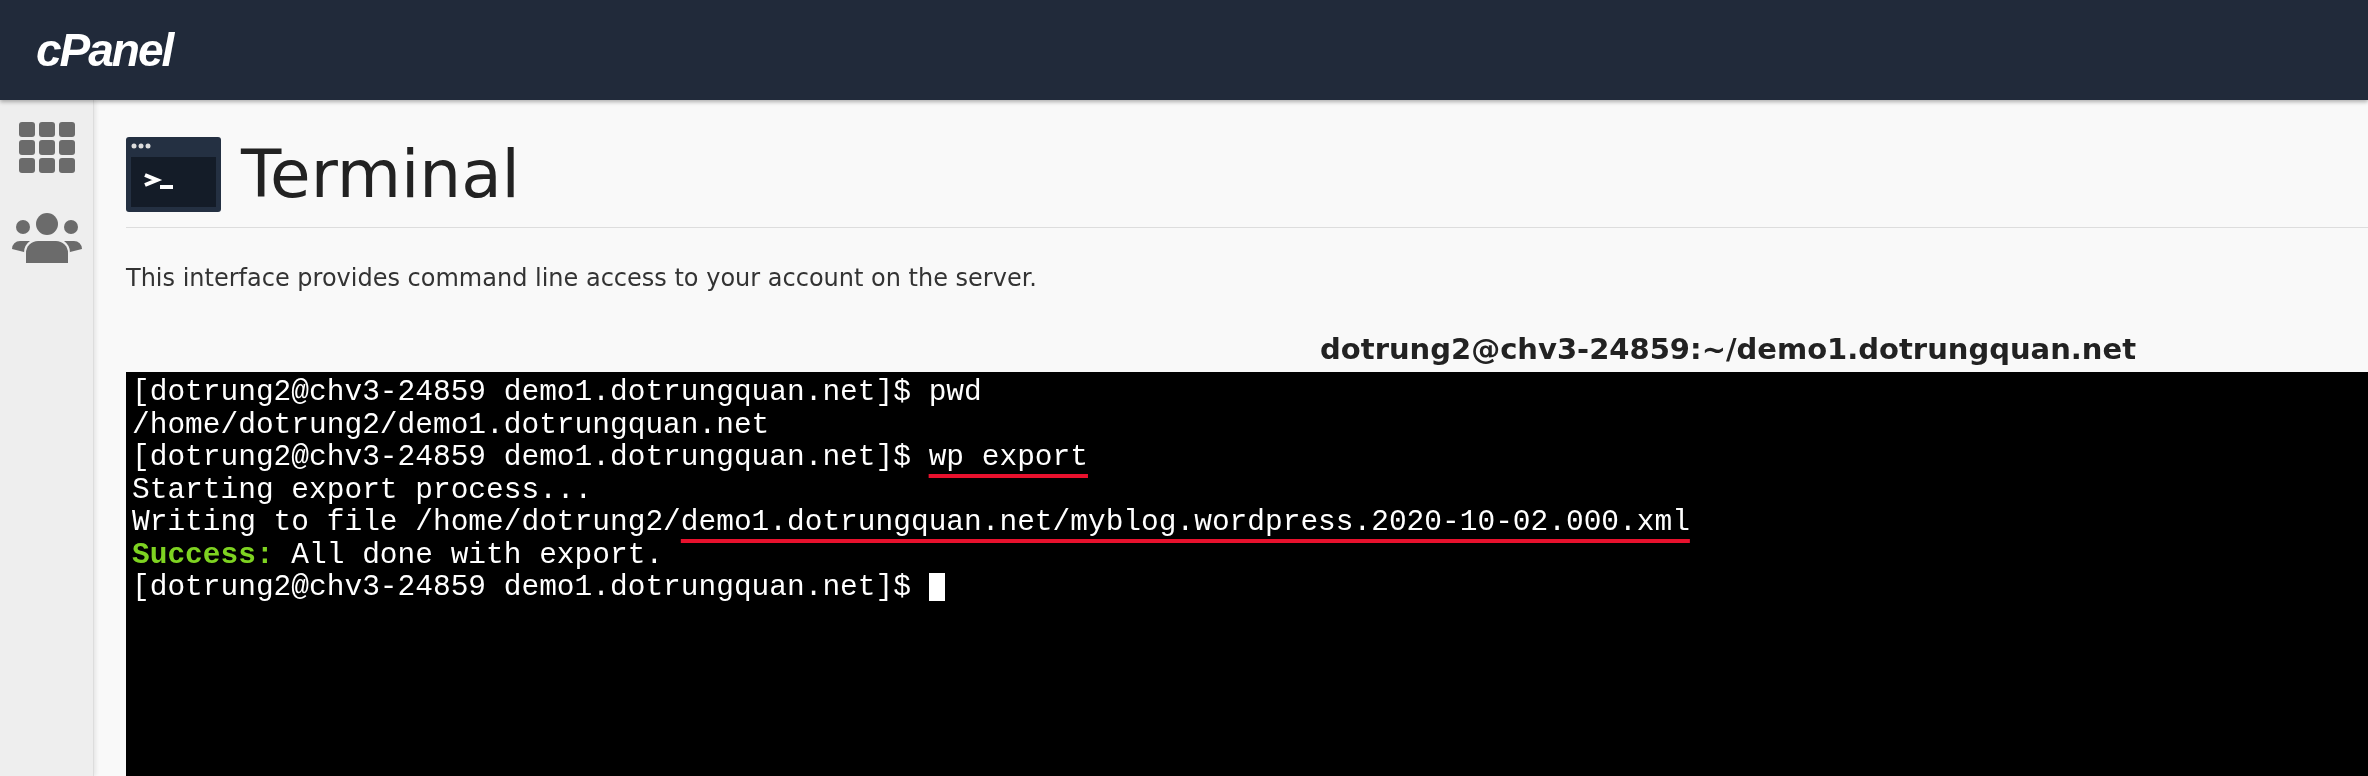 Image resolution: width=2368 pixels, height=776 pixels. Describe the element at coordinates (451, 424) in the screenshot. I see `terminal-text: /home/dotrung2/demo1.dotrungquan.net` at that location.